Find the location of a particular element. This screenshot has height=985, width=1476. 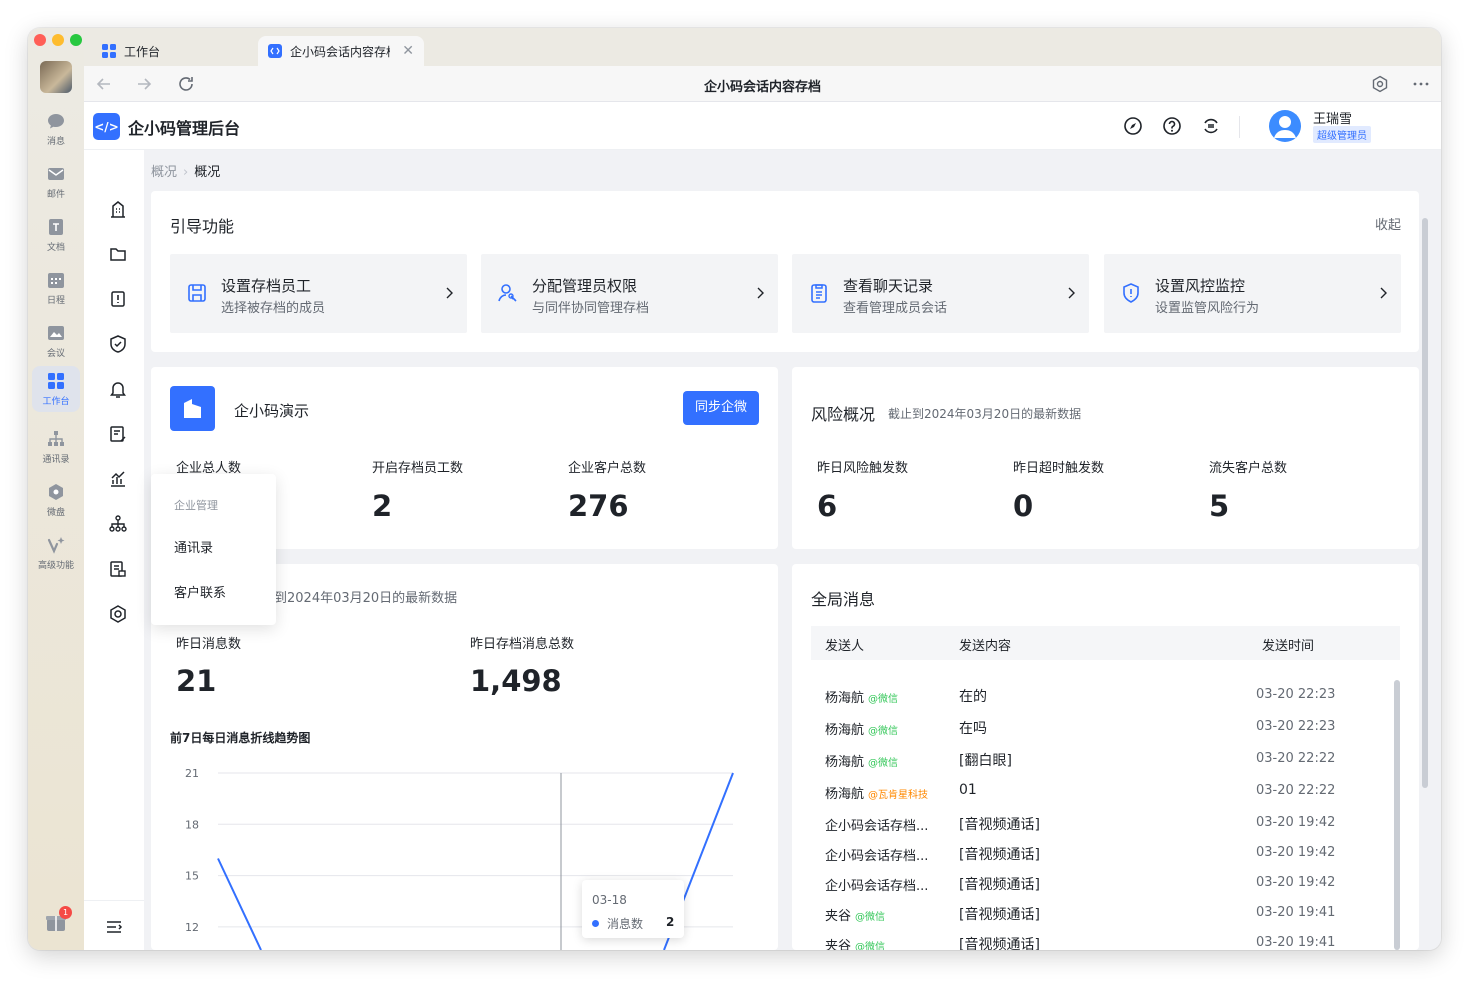

enterprise-dropdown-menu: 企业管理 通讯录 客户联系 is located at coordinates (213, 549).